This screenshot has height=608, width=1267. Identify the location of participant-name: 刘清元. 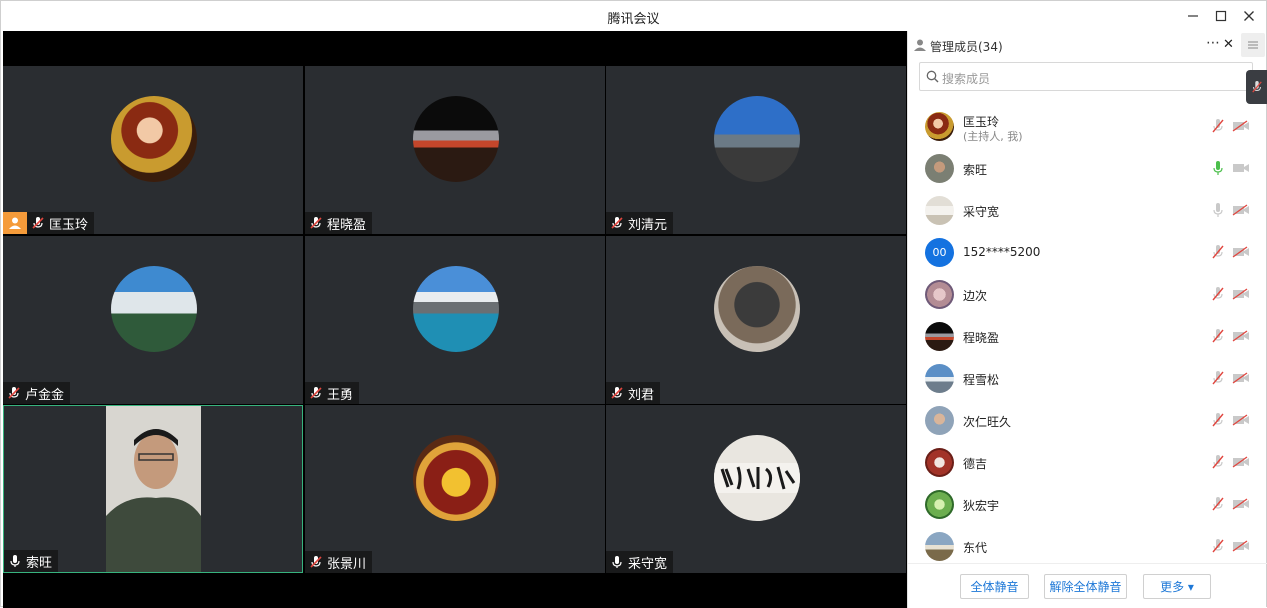
(648, 225).